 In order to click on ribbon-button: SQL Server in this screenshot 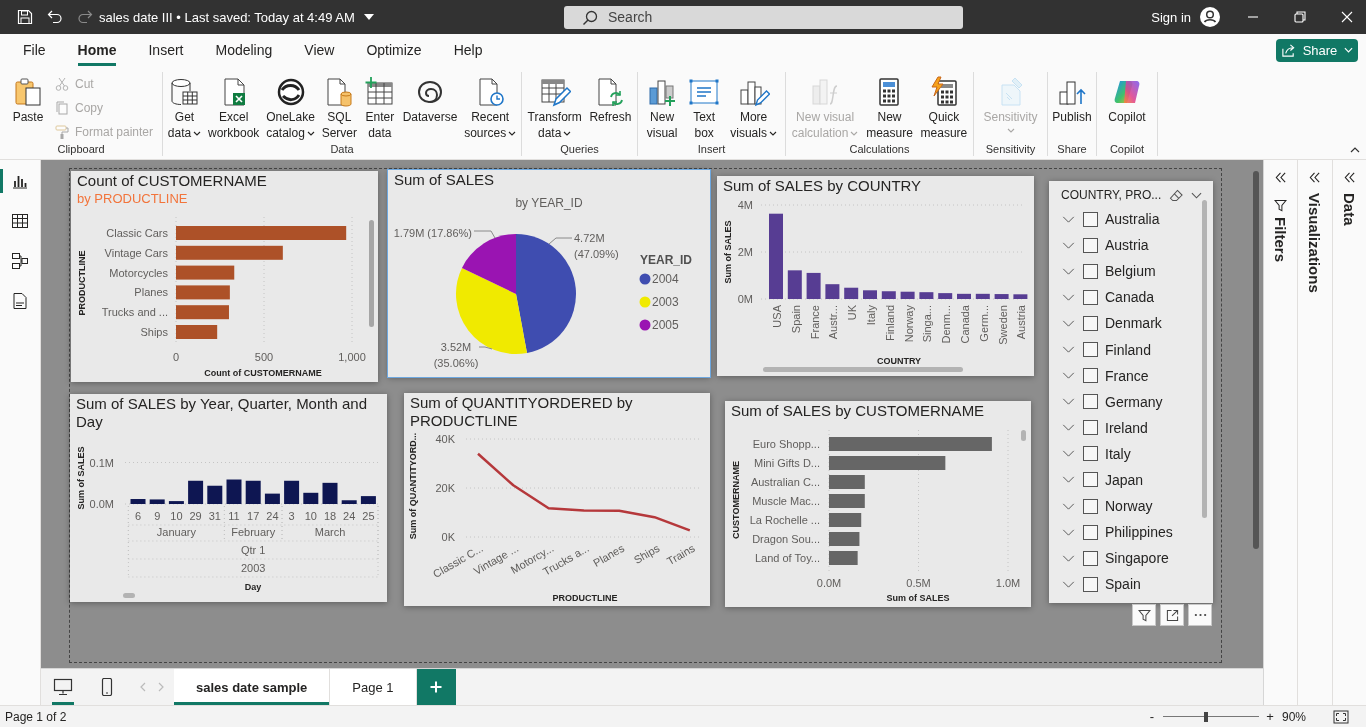, I will do `click(339, 106)`.